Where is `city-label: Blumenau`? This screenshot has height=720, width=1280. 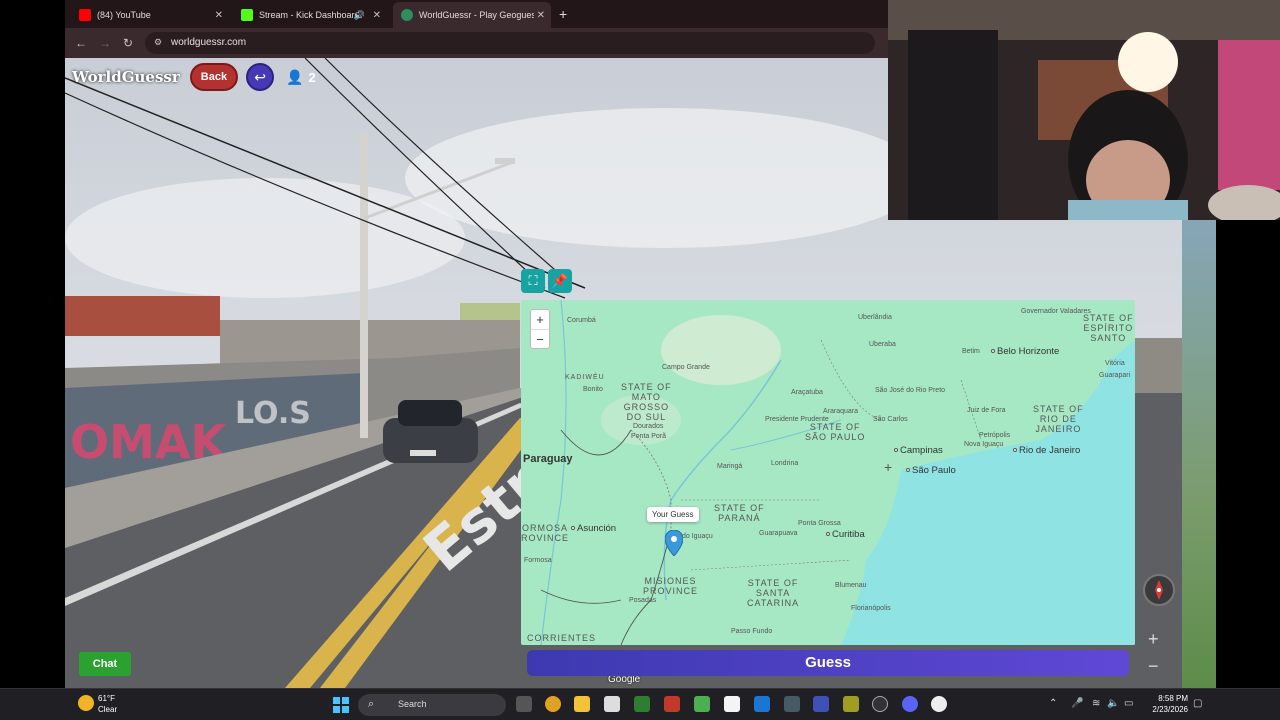 city-label: Blumenau is located at coordinates (851, 585).